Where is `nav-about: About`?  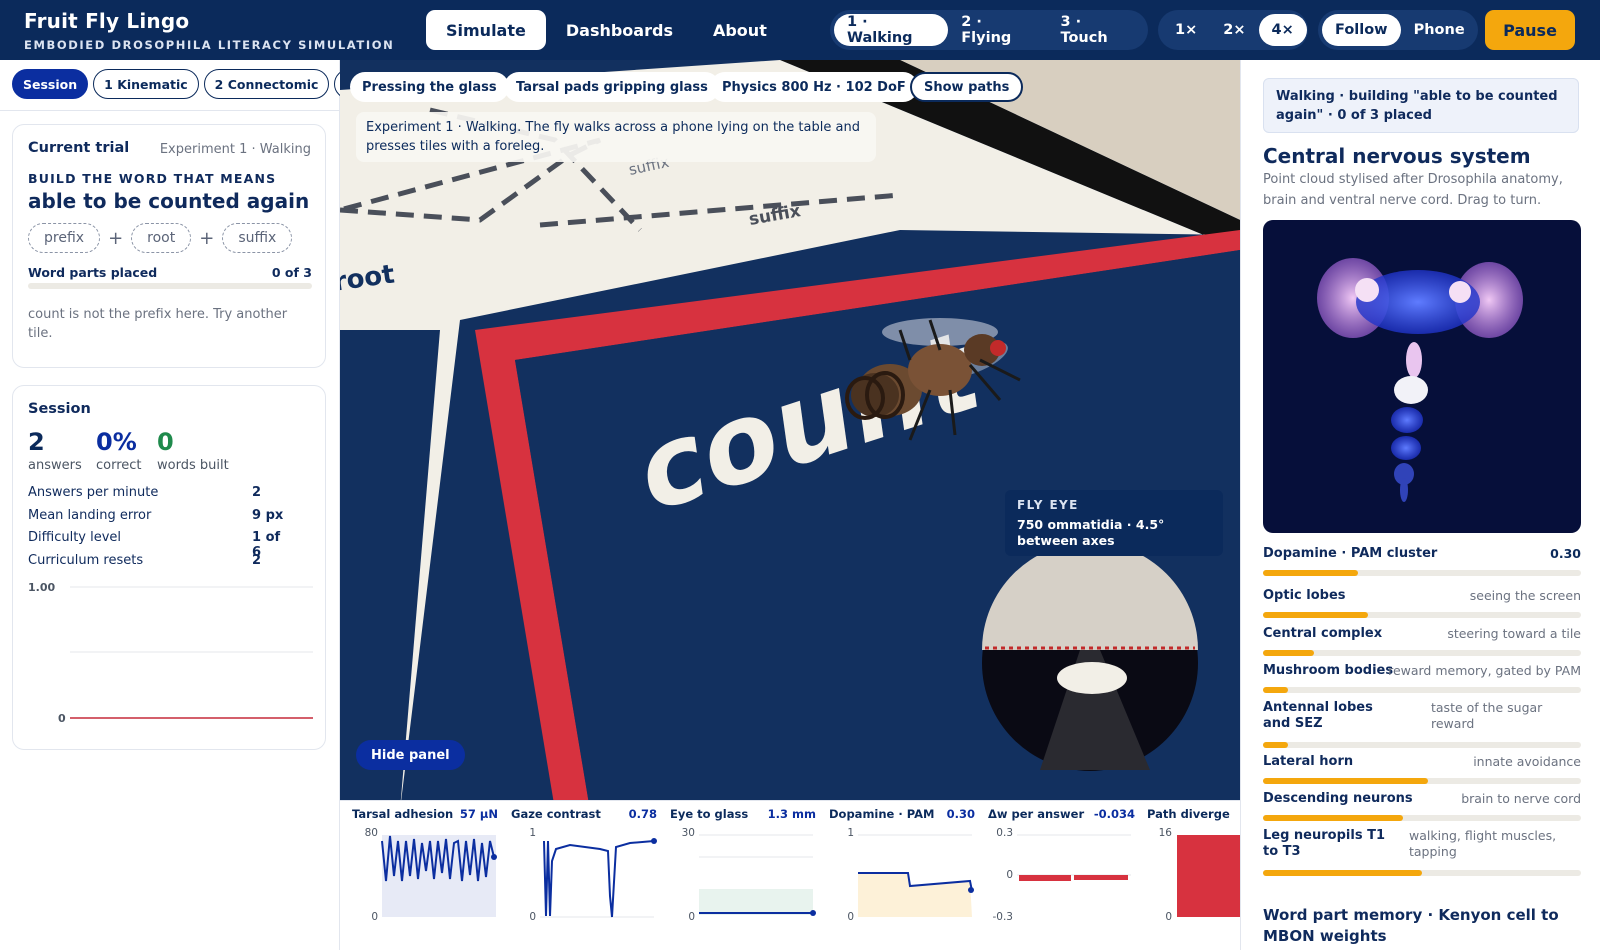 nav-about: About is located at coordinates (740, 30).